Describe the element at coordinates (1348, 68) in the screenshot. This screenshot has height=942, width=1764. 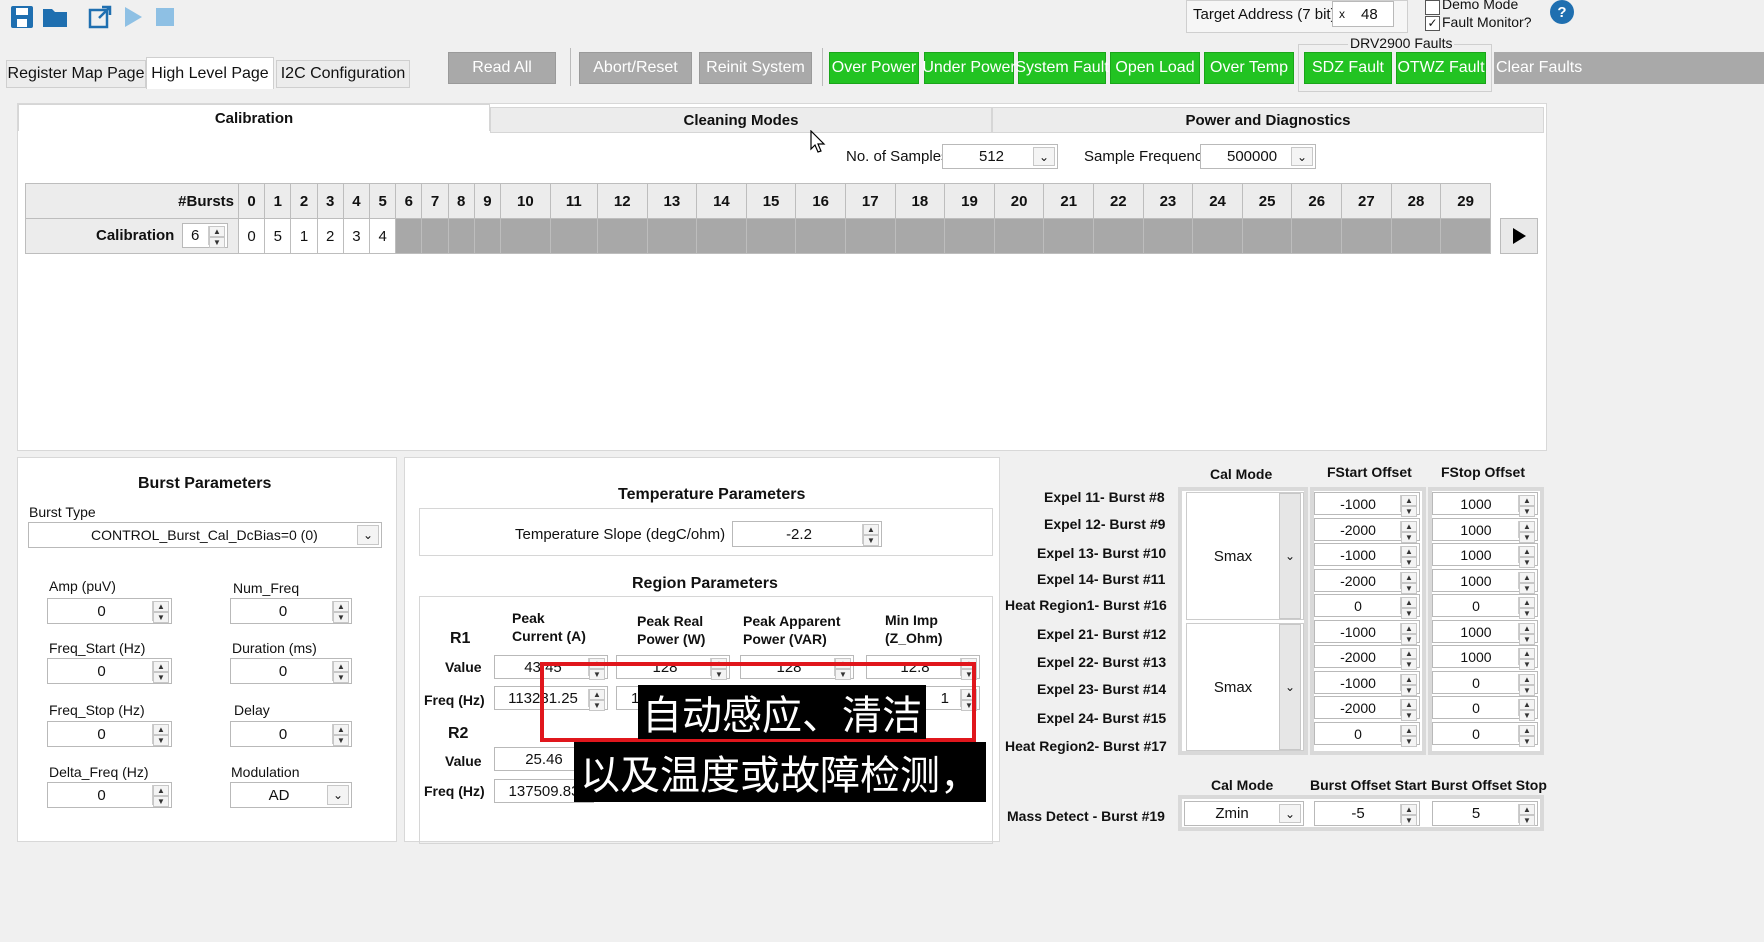
I see `sdz-fault: SDZ Fault` at that location.